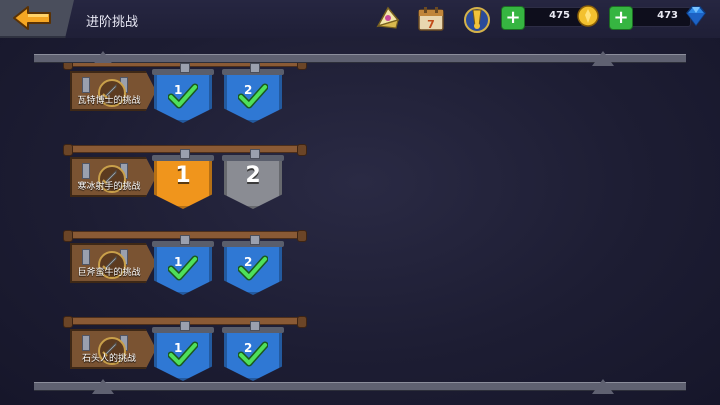  What do you see at coordinates (360, 386) in the screenshot?
I see `bottom-rail-divider` at bounding box center [360, 386].